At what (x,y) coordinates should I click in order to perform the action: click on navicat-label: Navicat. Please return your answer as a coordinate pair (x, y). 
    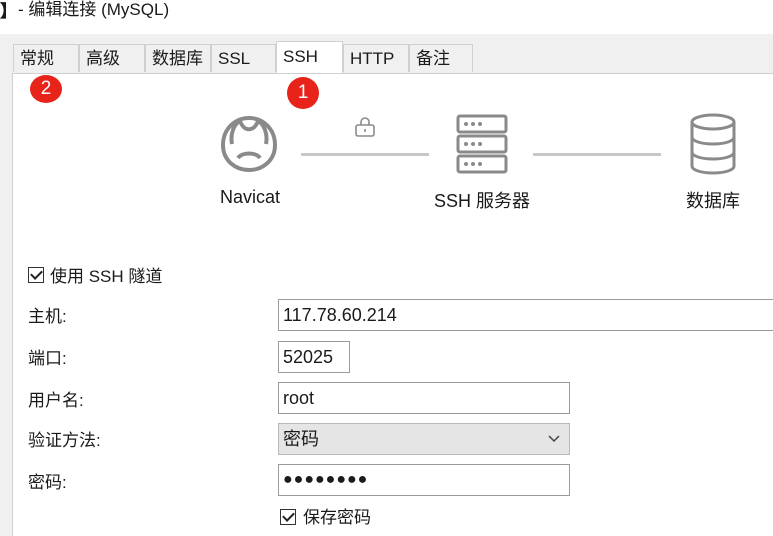
    Looking at the image, I should click on (250, 197).